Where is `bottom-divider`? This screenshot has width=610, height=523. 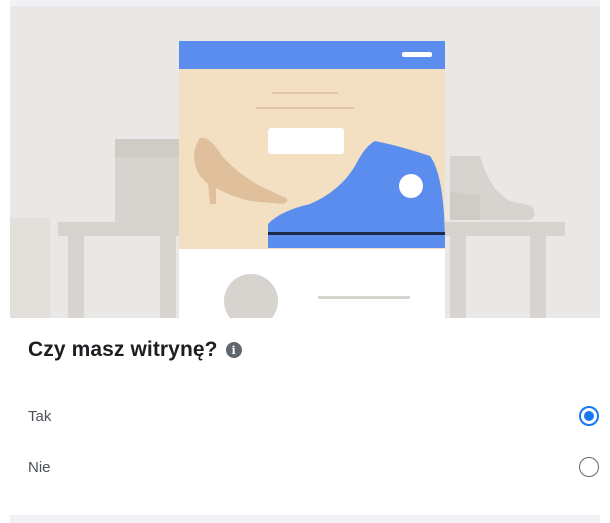 bottom-divider is located at coordinates (305, 519).